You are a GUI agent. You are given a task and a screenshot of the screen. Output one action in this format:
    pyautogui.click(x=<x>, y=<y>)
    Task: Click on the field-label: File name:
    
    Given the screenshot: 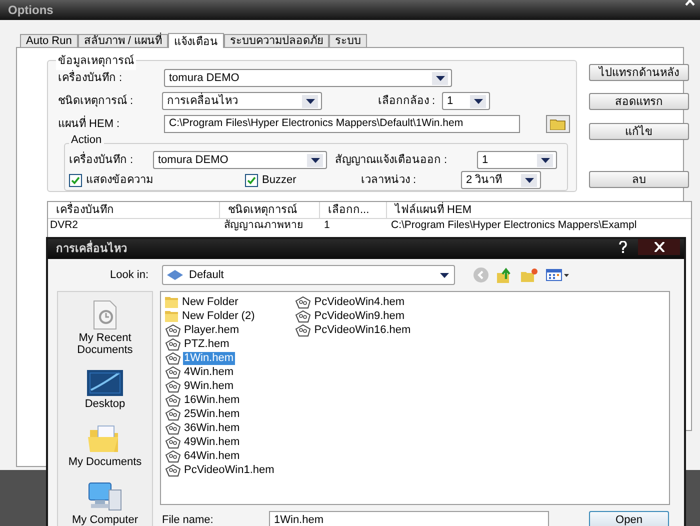 What is the action you would take?
    pyautogui.click(x=188, y=519)
    